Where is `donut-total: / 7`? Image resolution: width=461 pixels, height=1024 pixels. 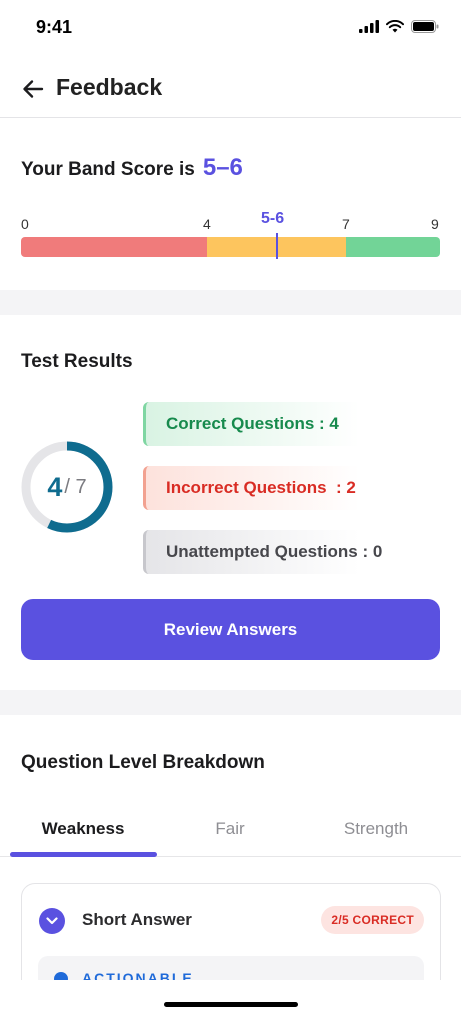
donut-total: / 7 is located at coordinates (75, 486).